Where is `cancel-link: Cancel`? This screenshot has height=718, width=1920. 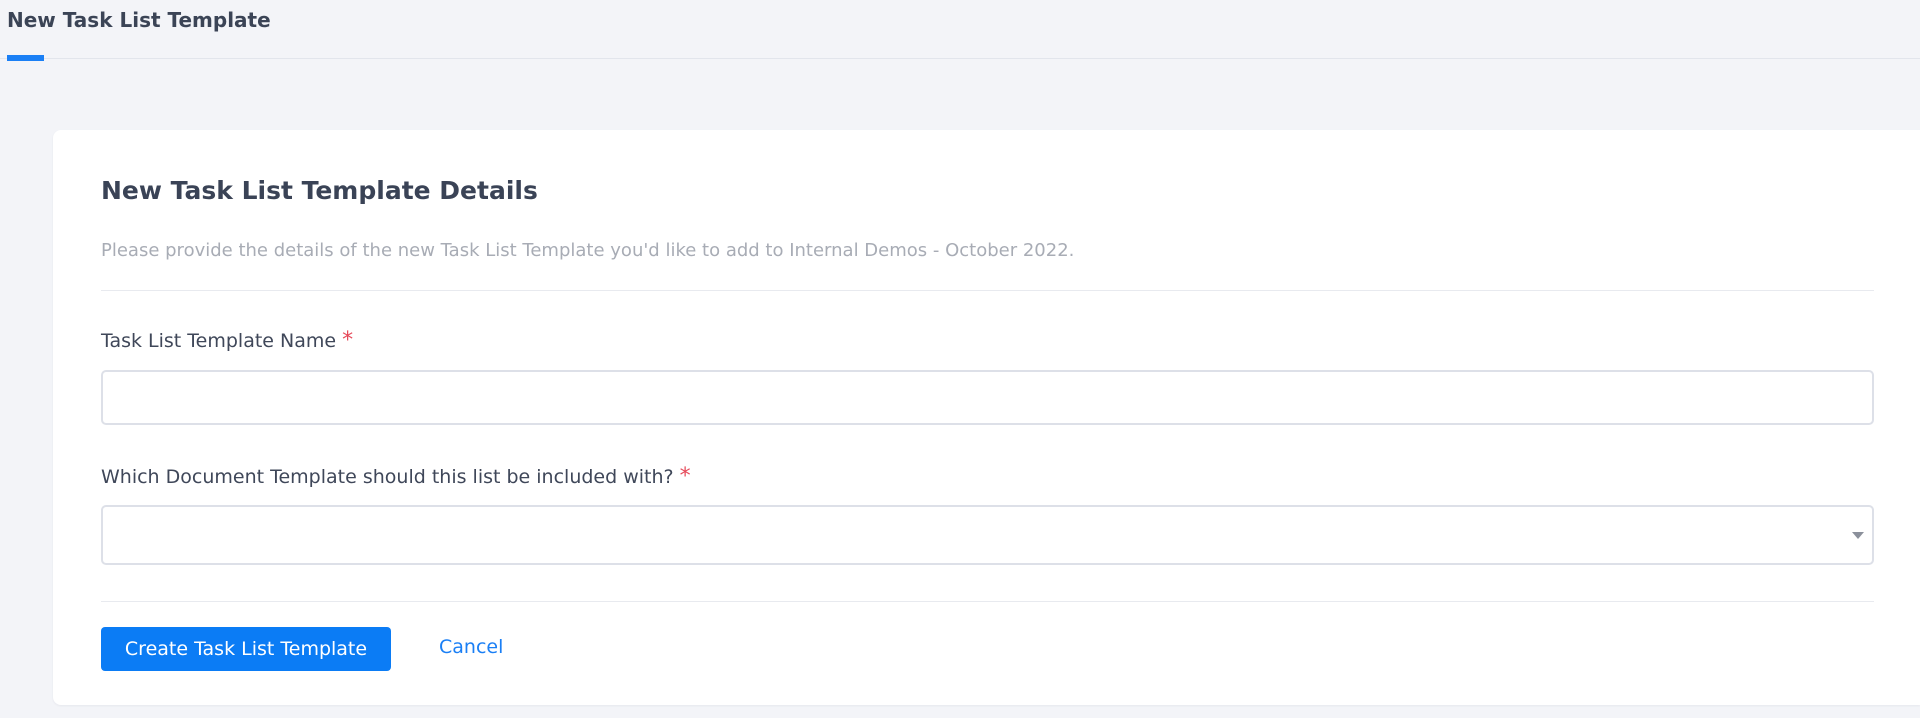
cancel-link: Cancel is located at coordinates (471, 647).